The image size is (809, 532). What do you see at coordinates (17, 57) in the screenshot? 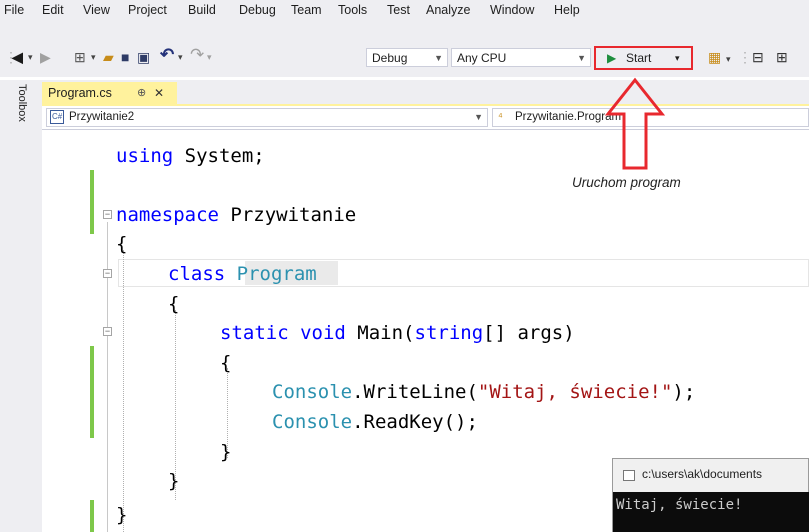
I see `back-icon: ◀` at bounding box center [17, 57].